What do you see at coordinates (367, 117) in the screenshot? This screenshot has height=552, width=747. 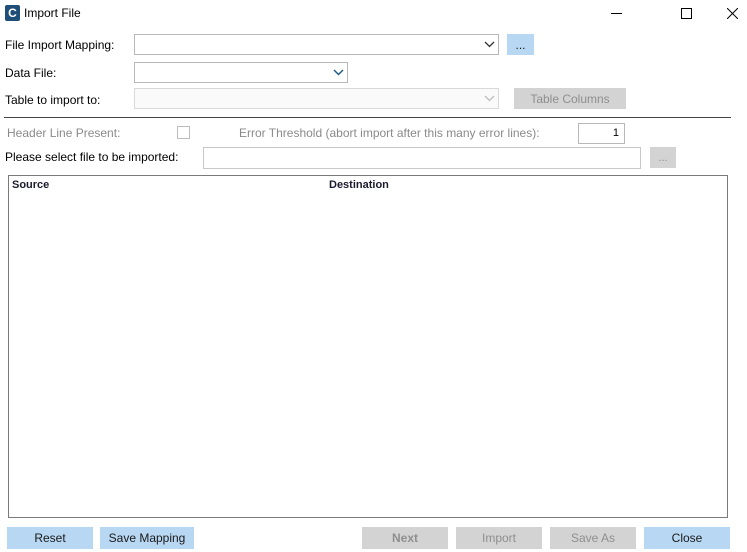 I see `section-divider` at bounding box center [367, 117].